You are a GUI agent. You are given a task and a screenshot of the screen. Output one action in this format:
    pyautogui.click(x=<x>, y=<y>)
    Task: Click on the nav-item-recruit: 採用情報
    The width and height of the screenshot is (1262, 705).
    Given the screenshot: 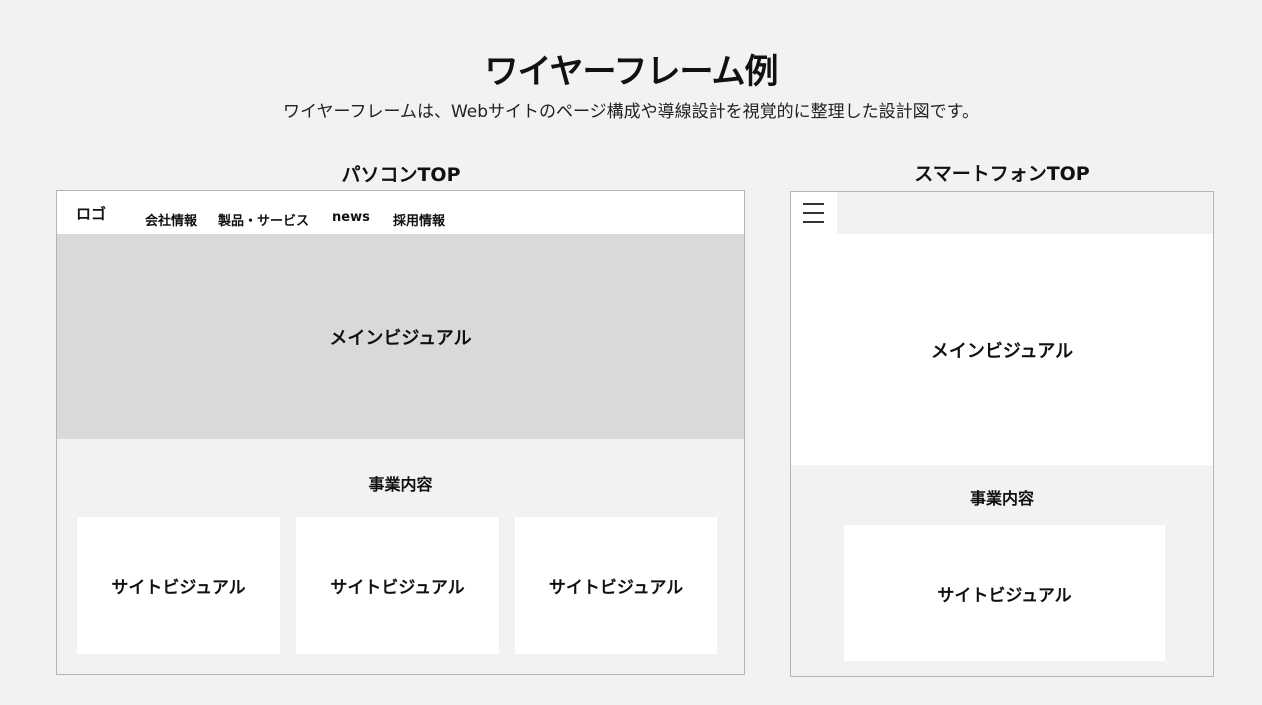 What is the action you would take?
    pyautogui.click(x=419, y=219)
    